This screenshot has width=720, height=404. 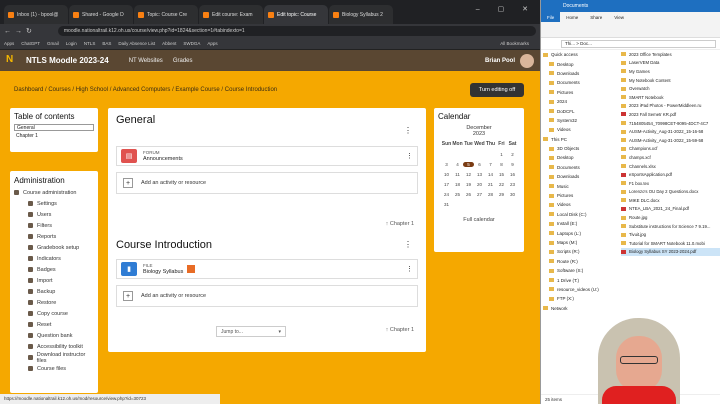 What do you see at coordinates (490, 174) in the screenshot?
I see `calendar-day: 14` at bounding box center [490, 174].